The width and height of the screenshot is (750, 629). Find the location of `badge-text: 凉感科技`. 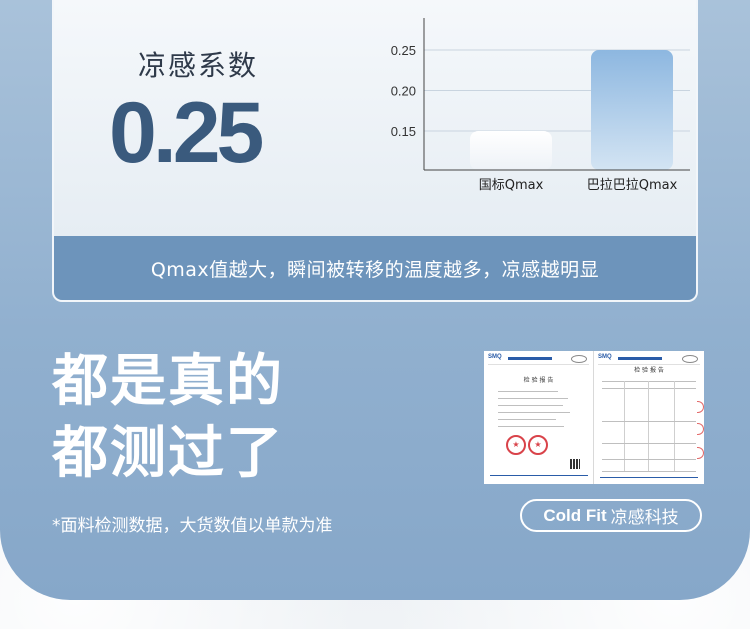

badge-text: 凉感科技 is located at coordinates (644, 518).